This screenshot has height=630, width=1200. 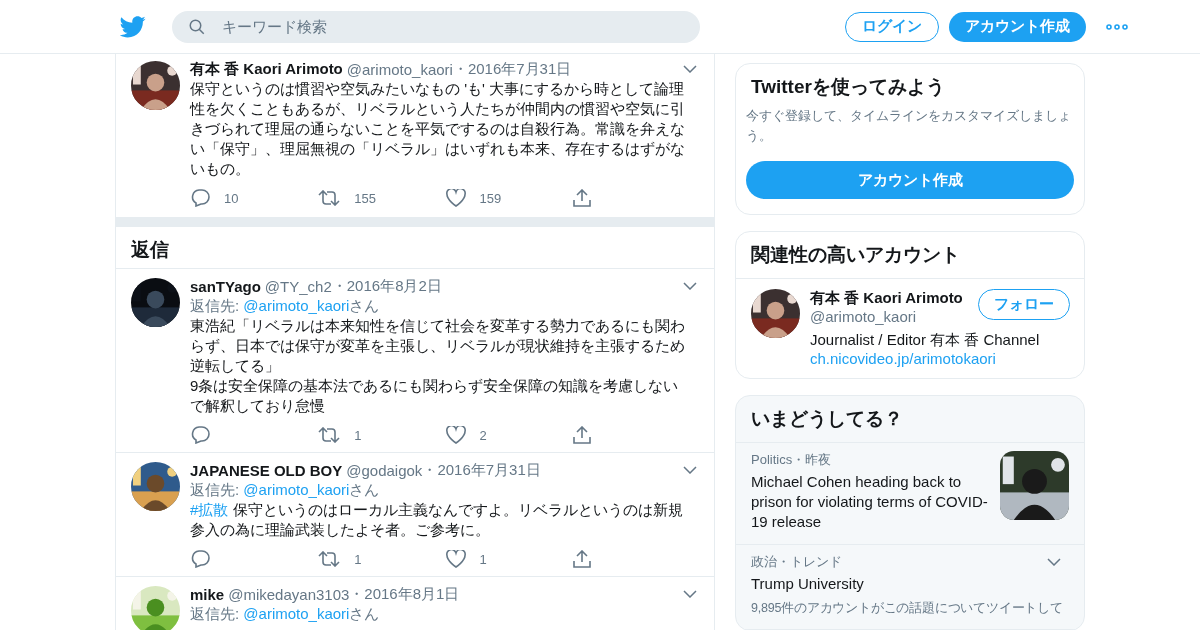 I want to click on account-bio: Journalist / Editor 有本 香 Channel, so click(x=925, y=340).